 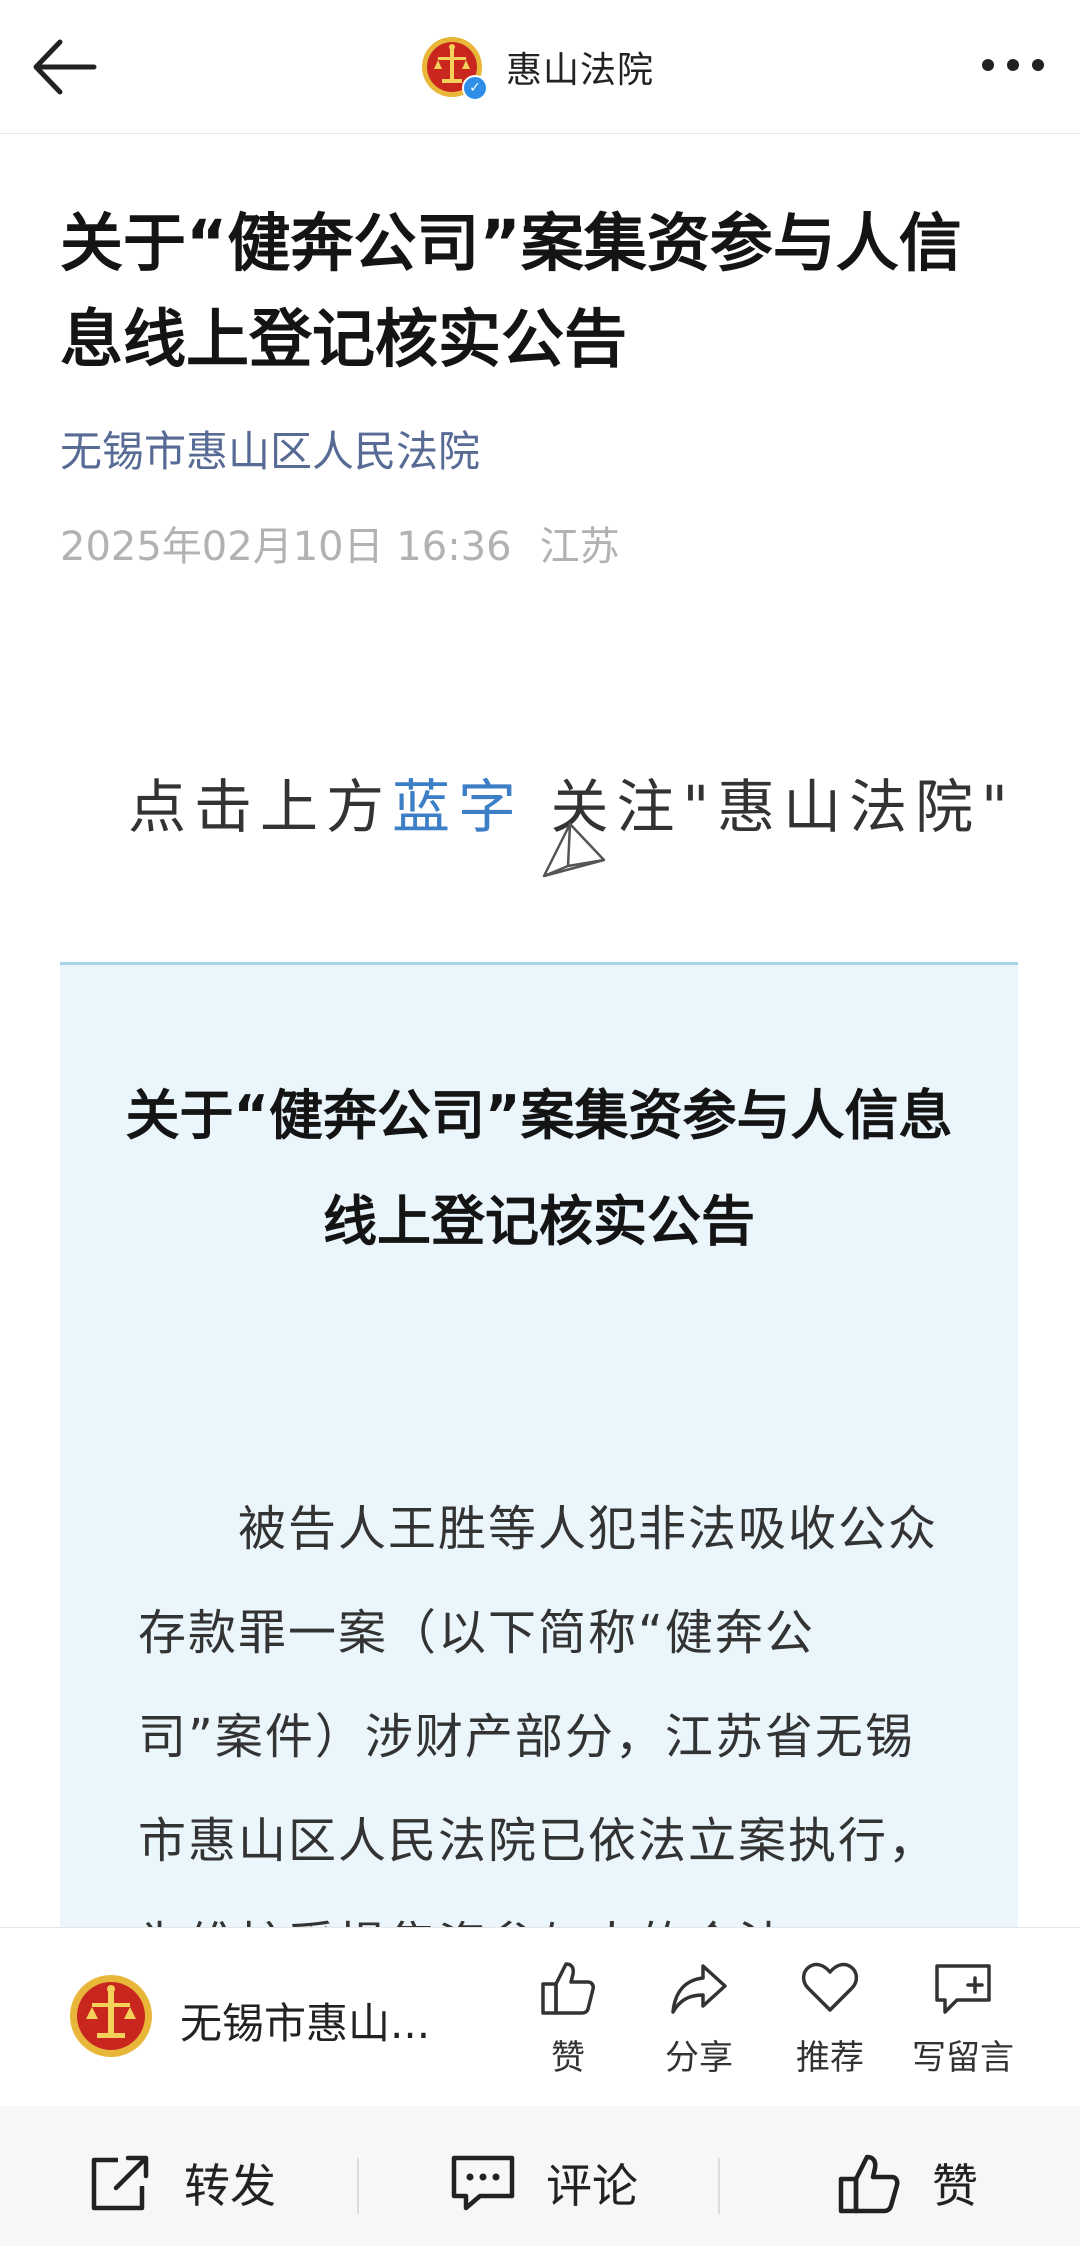 I want to click on like-action-button: 赞, so click(x=568, y=2018).